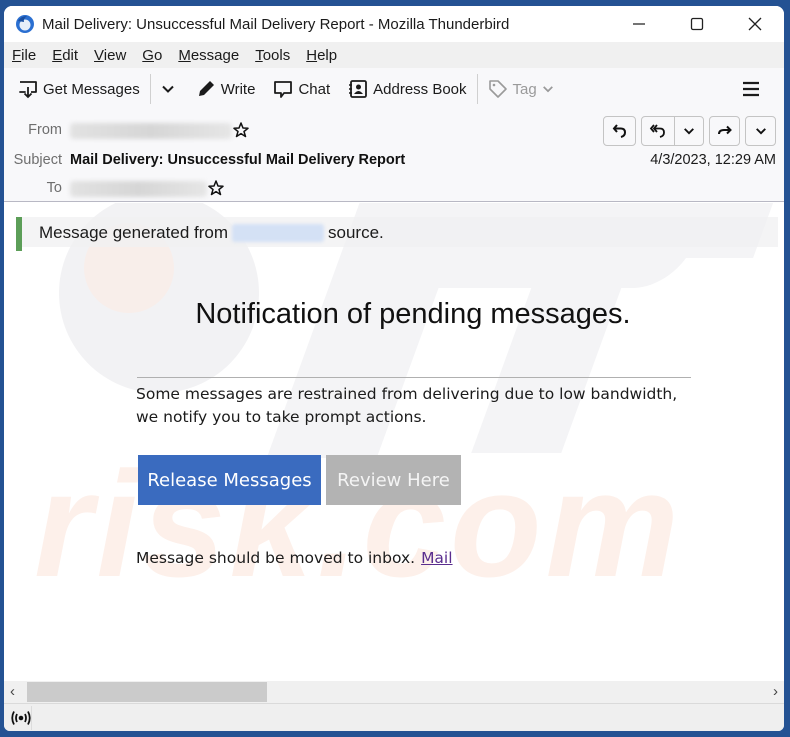 This screenshot has width=790, height=737. I want to click on maximize-button, so click(697, 24).